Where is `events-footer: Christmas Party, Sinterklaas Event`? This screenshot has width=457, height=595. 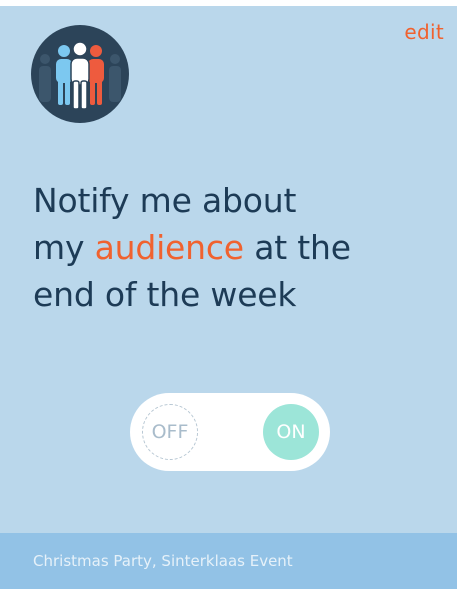 events-footer: Christmas Party, Sinterklaas Event is located at coordinates (228, 561).